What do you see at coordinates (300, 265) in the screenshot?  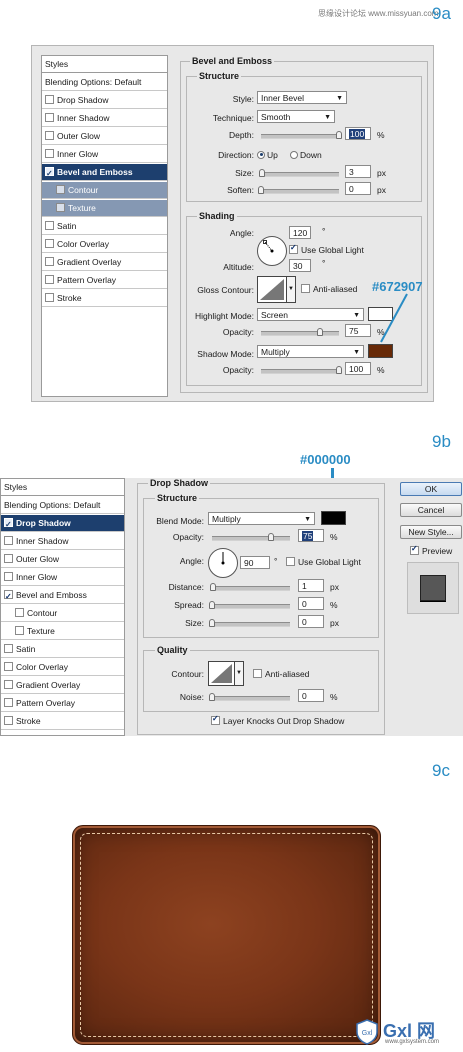 I see `altitude-field: 30` at bounding box center [300, 265].